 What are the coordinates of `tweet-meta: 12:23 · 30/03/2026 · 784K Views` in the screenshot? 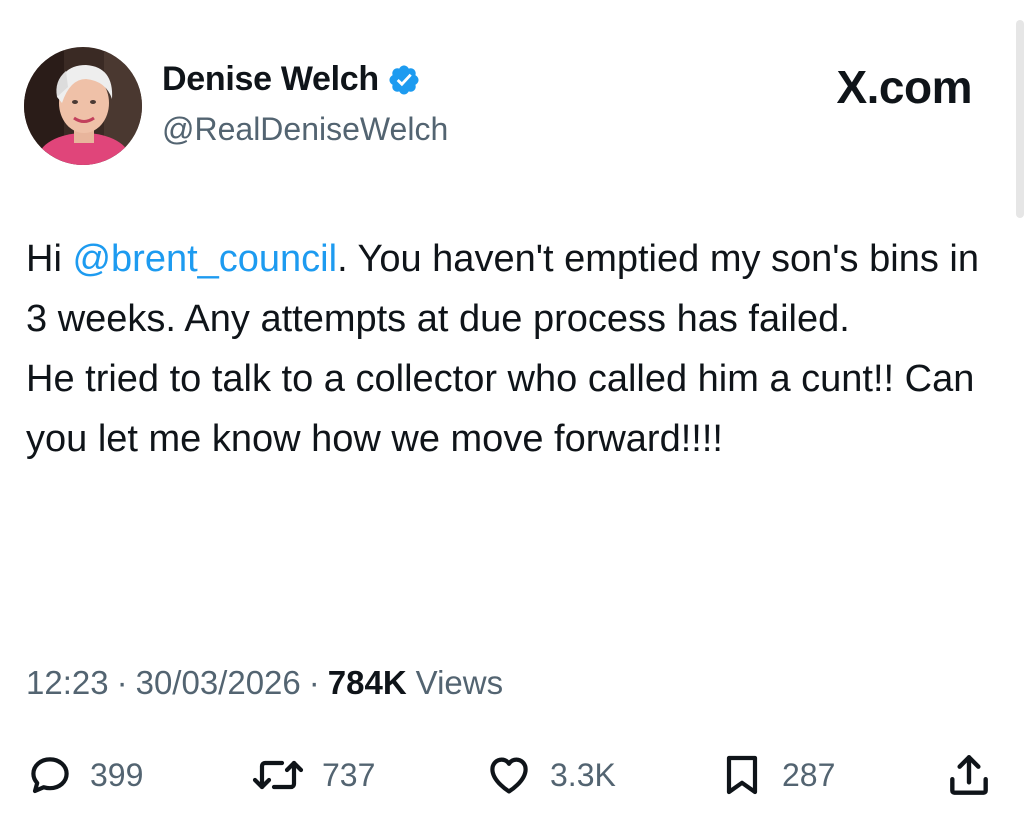 It's located at (264, 683).